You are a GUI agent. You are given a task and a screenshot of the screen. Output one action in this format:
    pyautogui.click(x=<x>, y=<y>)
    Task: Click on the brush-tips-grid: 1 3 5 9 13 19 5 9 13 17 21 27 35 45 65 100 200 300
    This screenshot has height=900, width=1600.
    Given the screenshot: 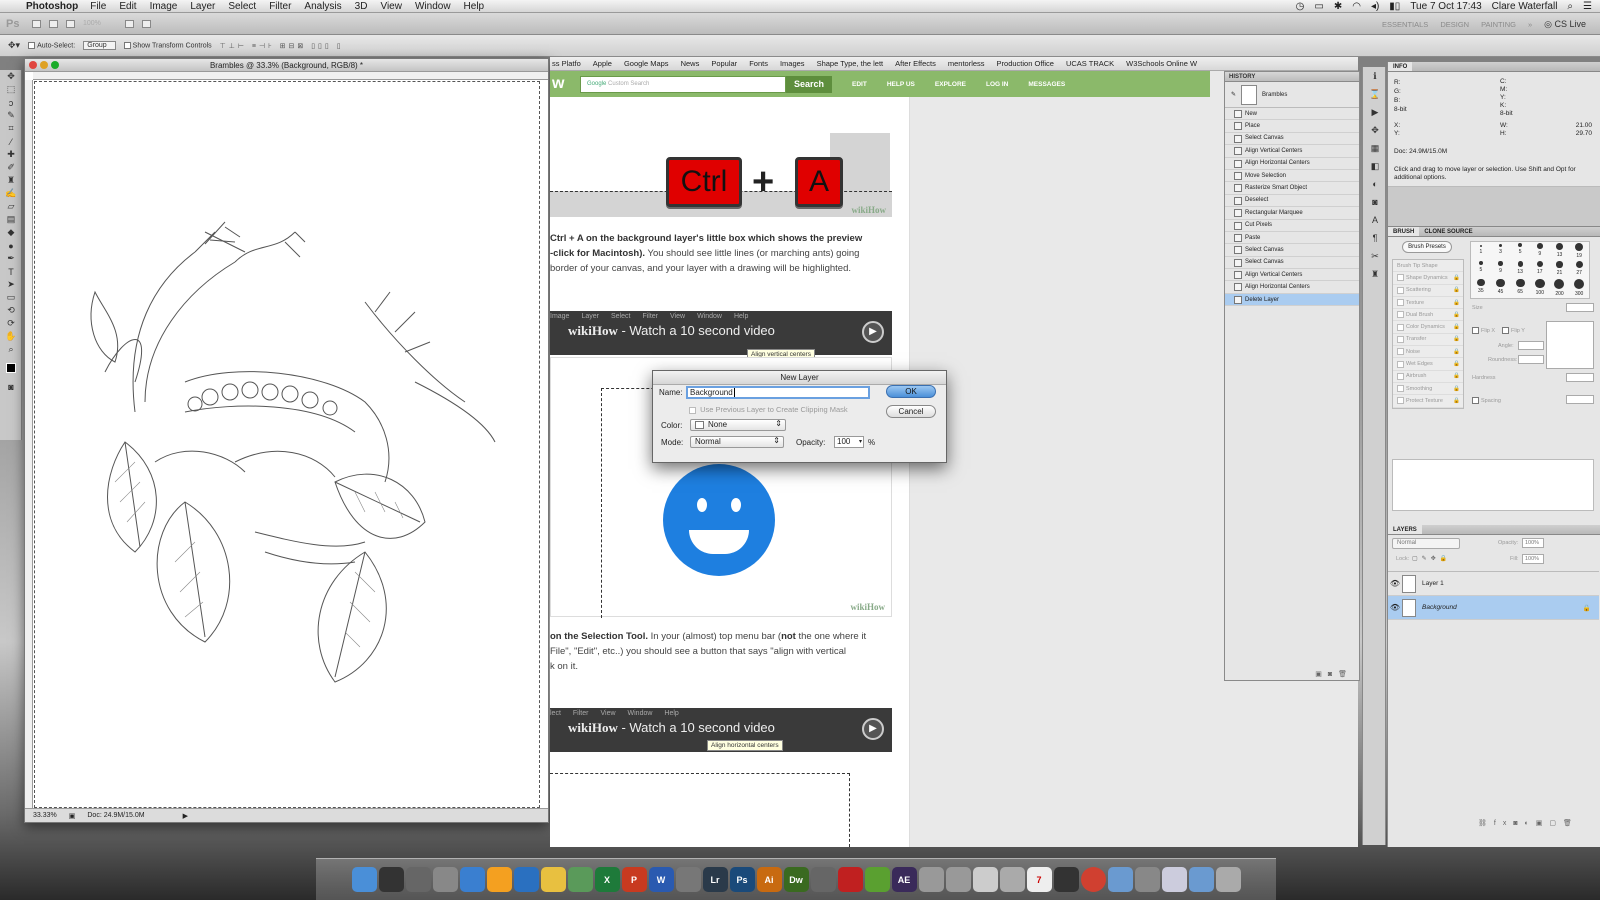 What is the action you would take?
    pyautogui.click(x=1530, y=270)
    